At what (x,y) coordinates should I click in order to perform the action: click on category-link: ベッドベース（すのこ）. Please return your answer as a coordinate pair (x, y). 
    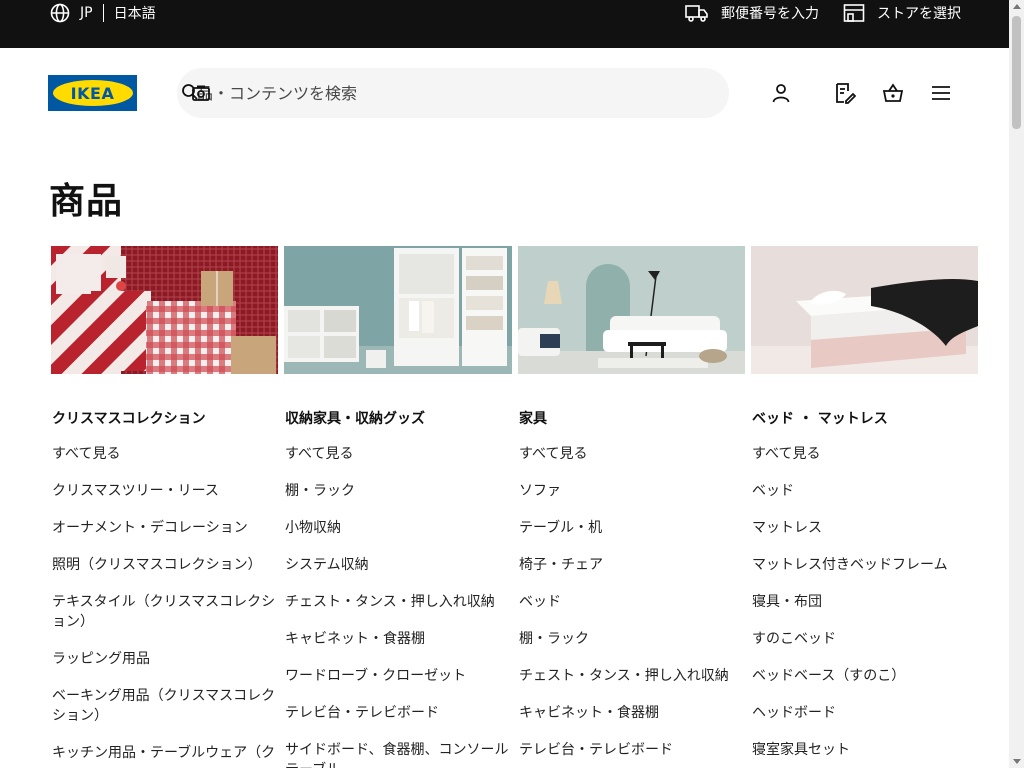
    Looking at the image, I should click on (865, 676).